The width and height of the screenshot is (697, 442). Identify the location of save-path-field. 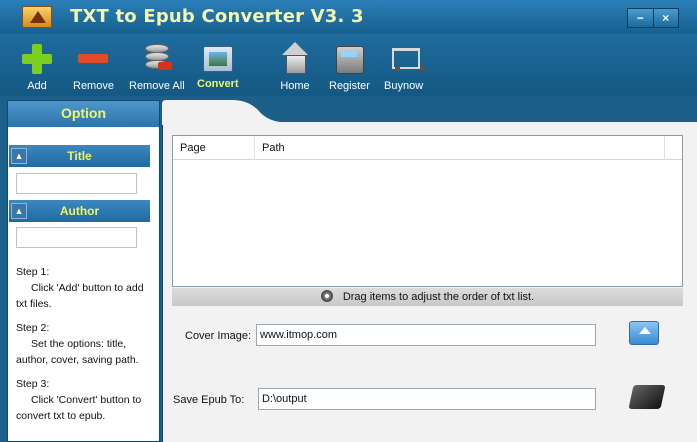
(427, 399).